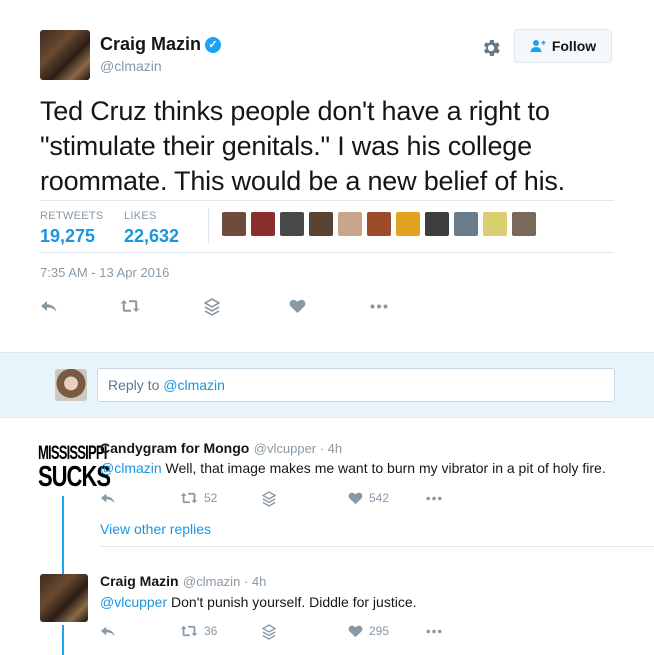 The width and height of the screenshot is (654, 655). What do you see at coordinates (379, 498) in the screenshot?
I see `like-count: 542` at bounding box center [379, 498].